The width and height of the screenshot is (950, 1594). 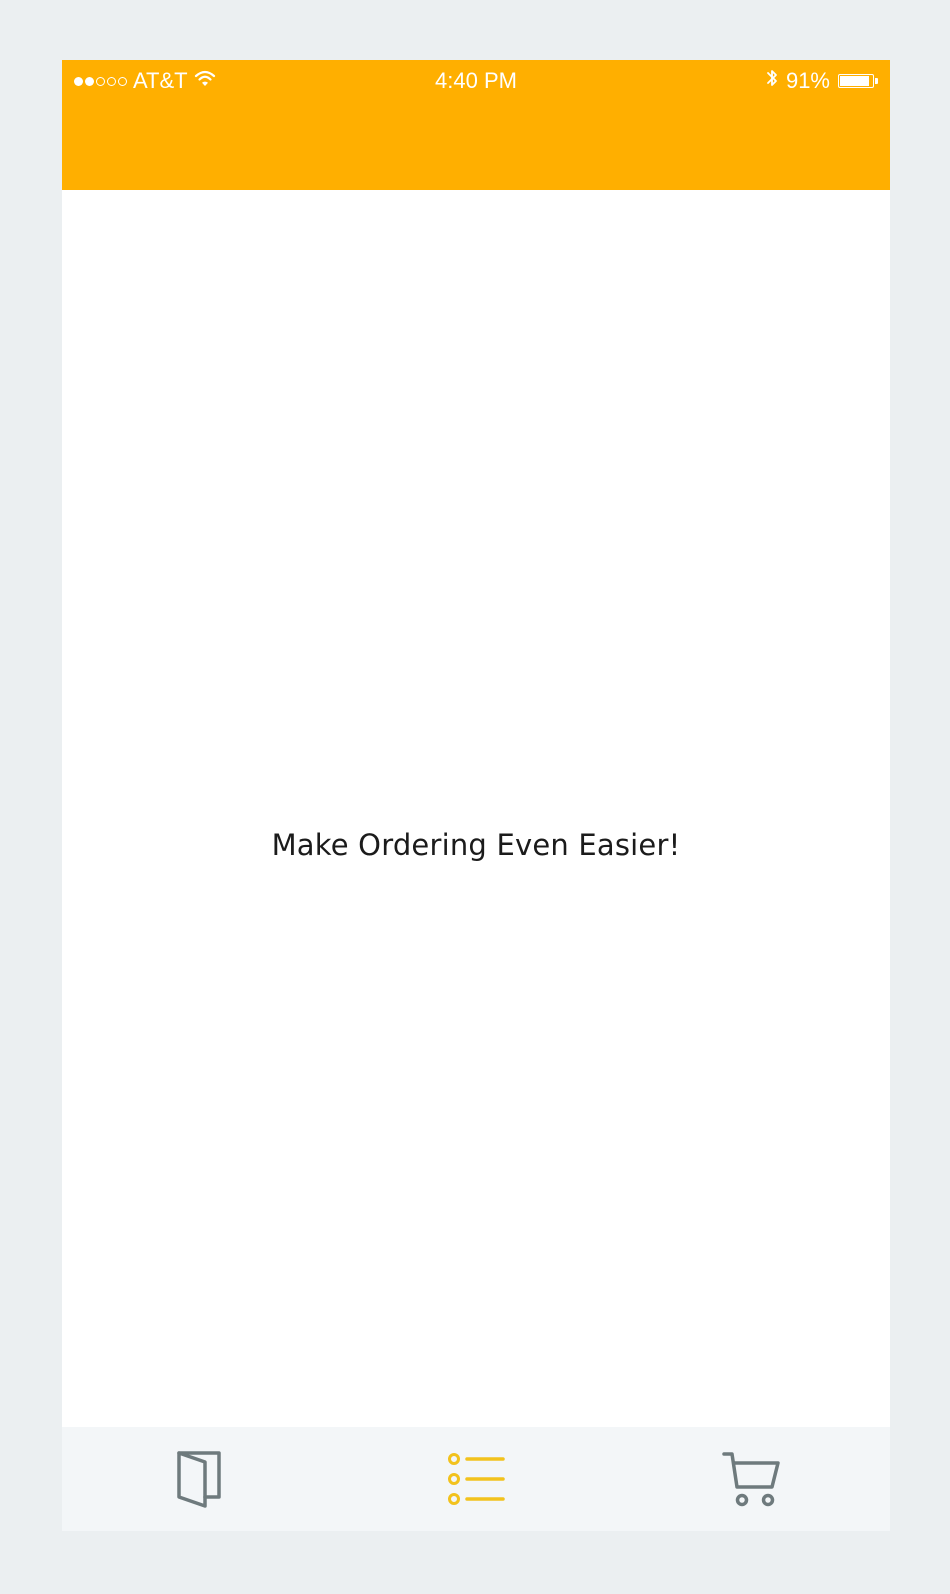 I want to click on tab-bar, so click(x=476, y=1479).